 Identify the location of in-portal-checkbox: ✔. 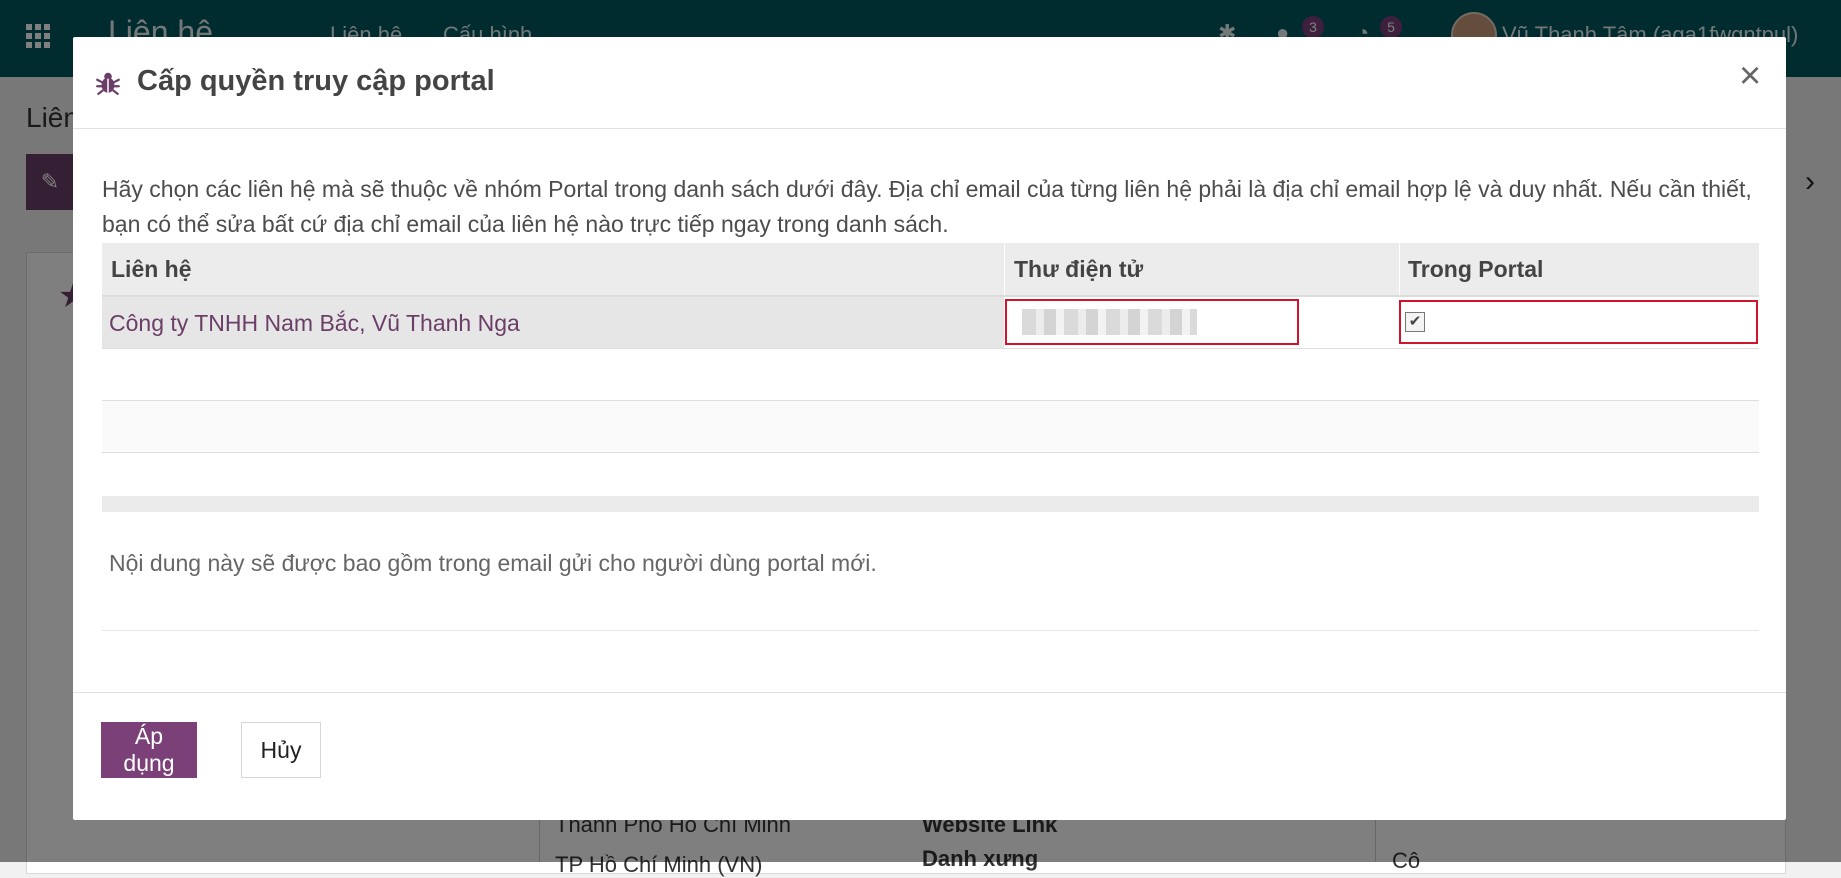
(1415, 322).